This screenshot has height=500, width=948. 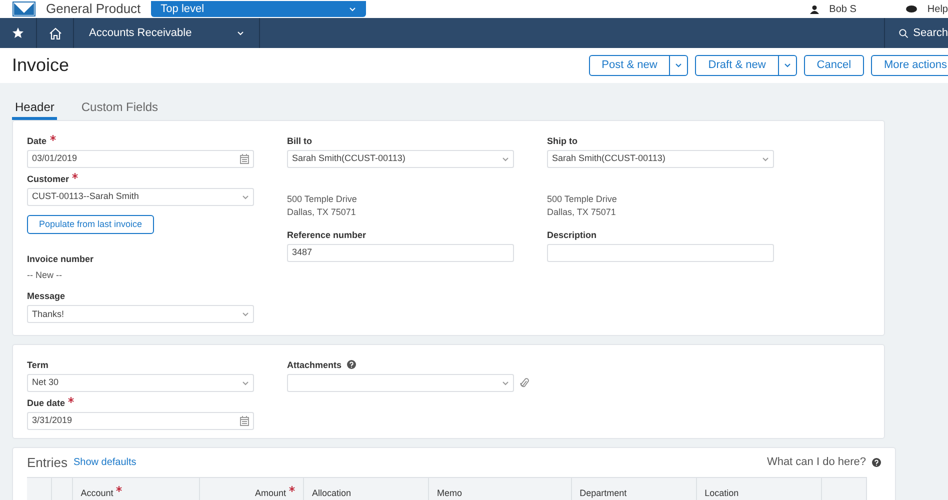 What do you see at coordinates (270, 493) in the screenshot?
I see `column-header: Amount` at bounding box center [270, 493].